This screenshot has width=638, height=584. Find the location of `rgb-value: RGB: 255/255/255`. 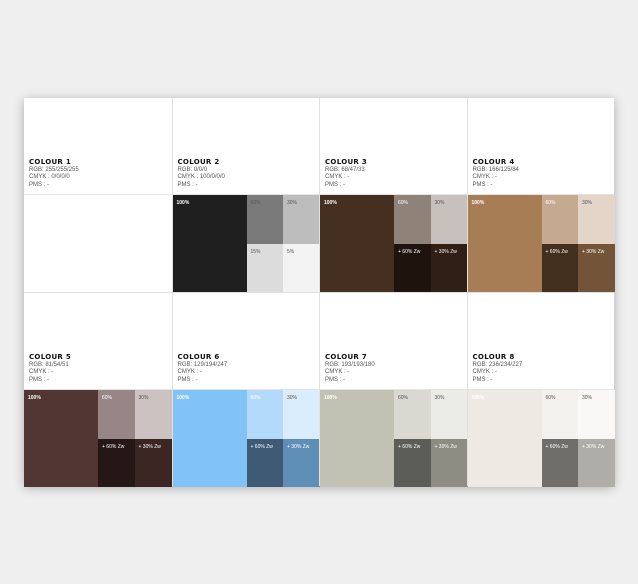

rgb-value: RGB: 255/255/255 is located at coordinates (54, 169).